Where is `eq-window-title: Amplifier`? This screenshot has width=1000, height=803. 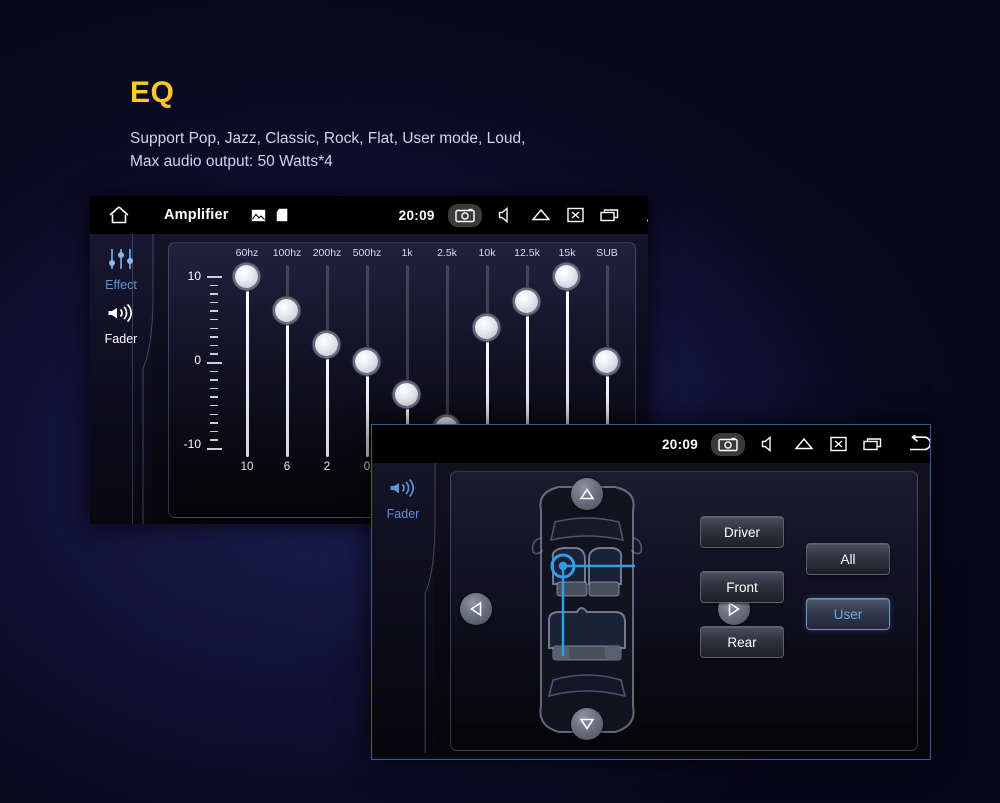
eq-window-title: Amplifier is located at coordinates (196, 215).